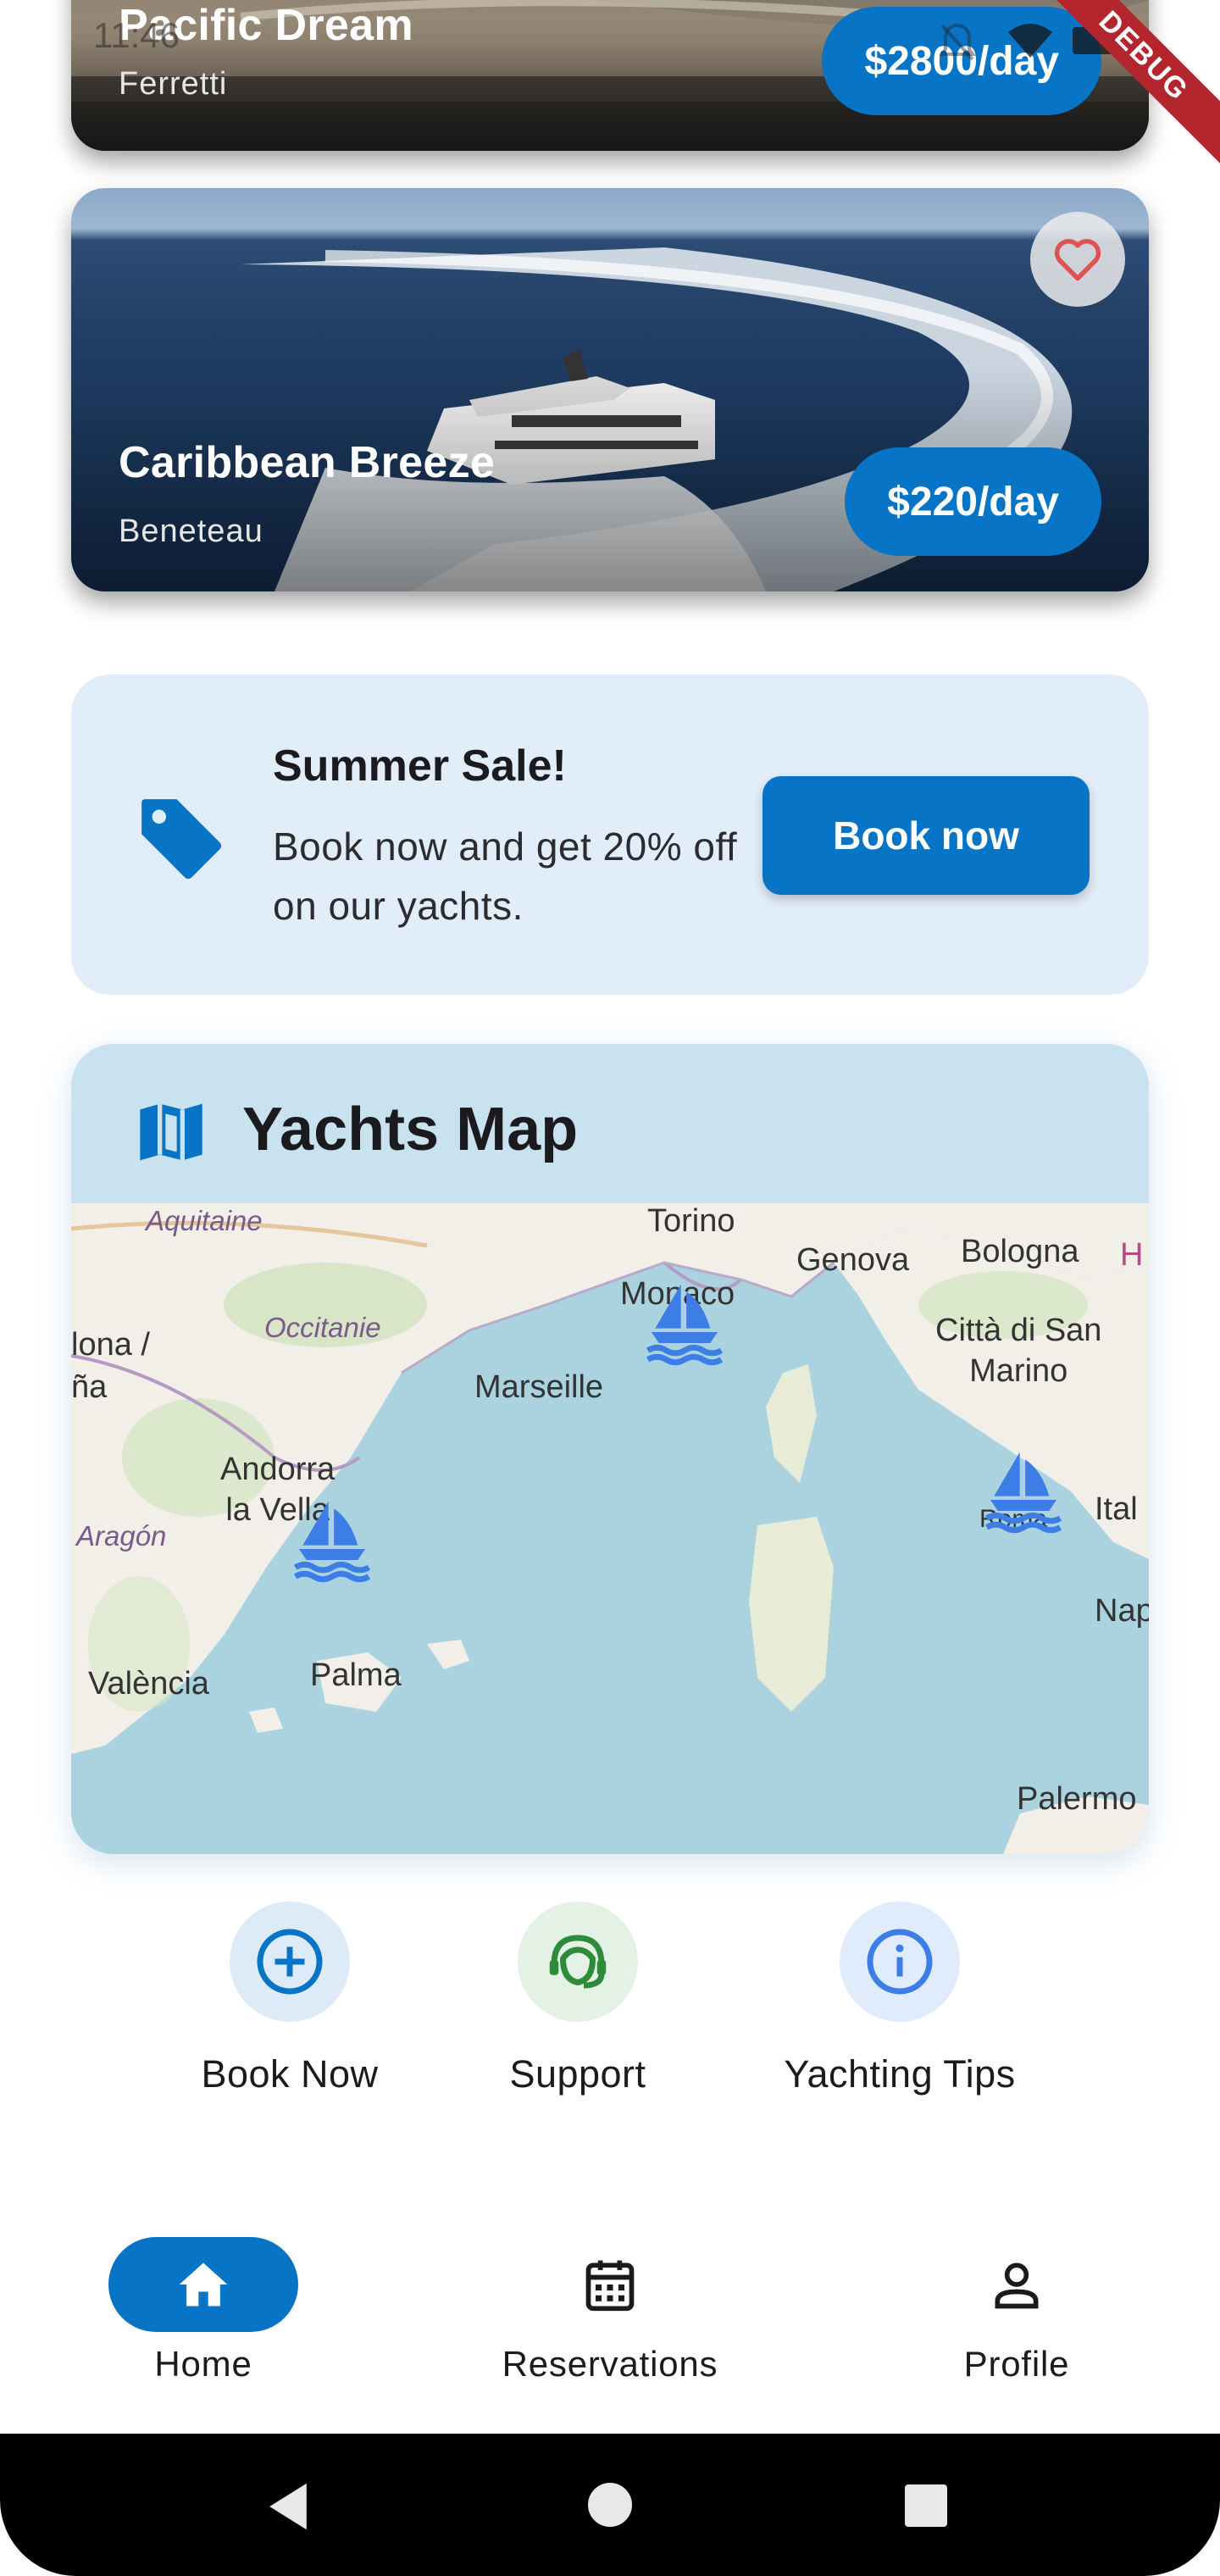 Image resolution: width=1220 pixels, height=2576 pixels. What do you see at coordinates (173, 84) in the screenshot?
I see `yacht-brand: Ferretti` at bounding box center [173, 84].